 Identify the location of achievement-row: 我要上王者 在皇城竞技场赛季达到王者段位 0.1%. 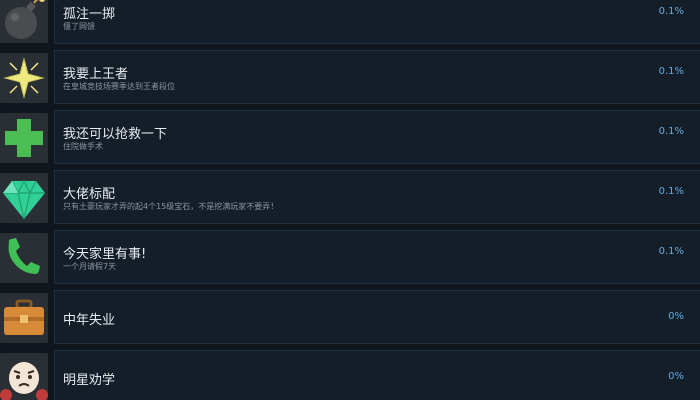
(350, 78).